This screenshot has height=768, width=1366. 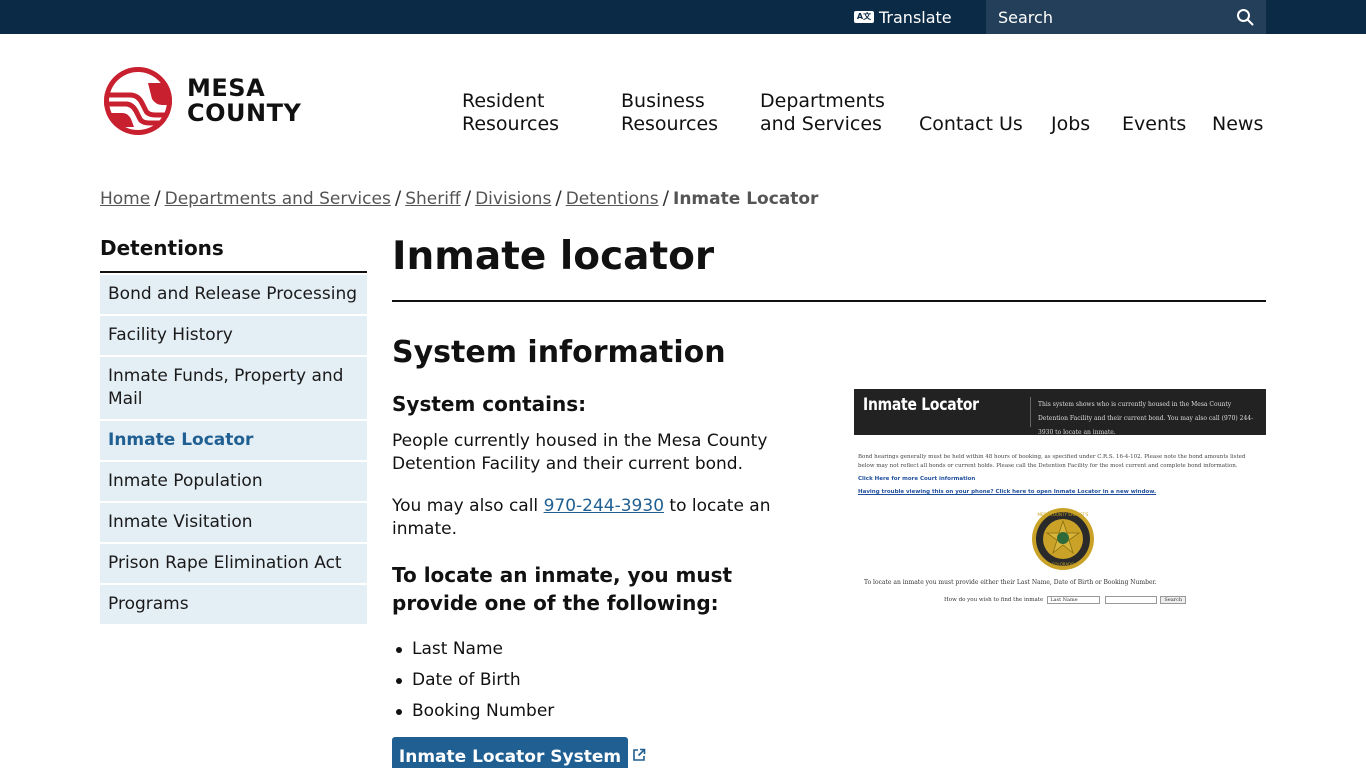 What do you see at coordinates (233, 563) in the screenshot?
I see `sidebar-item-prea: Prison Rape Elimination Act` at bounding box center [233, 563].